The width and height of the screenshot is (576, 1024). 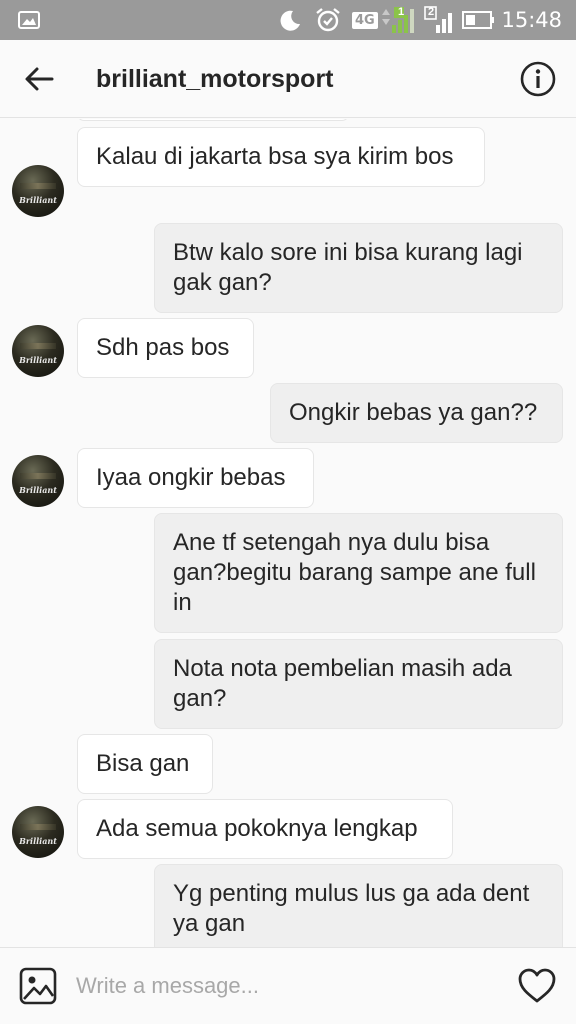 I want to click on back-arrow-icon, so click(x=39, y=79).